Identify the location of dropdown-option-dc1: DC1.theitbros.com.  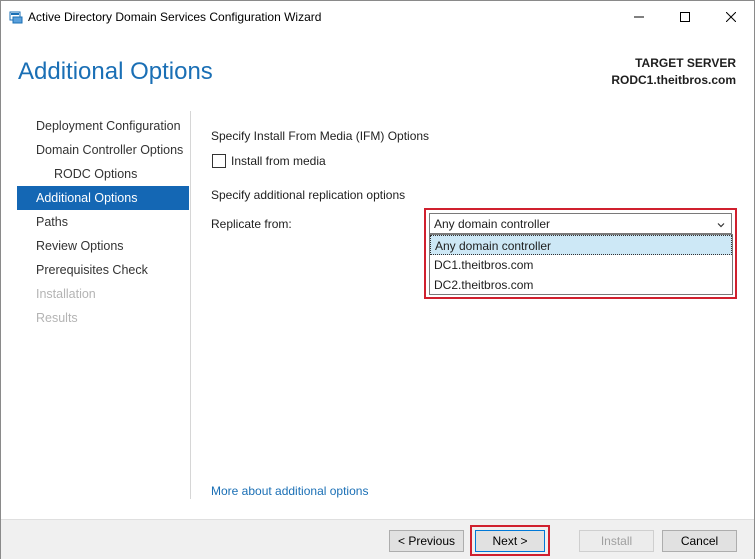
(581, 265).